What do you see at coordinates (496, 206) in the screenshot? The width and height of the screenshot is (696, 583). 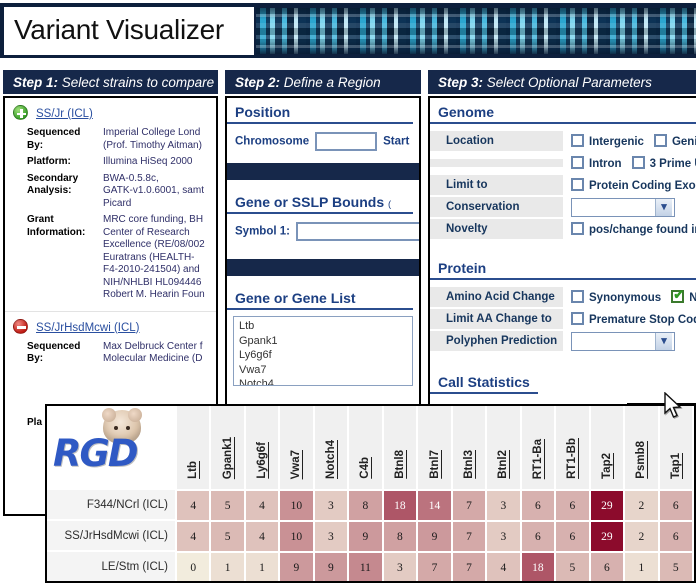 I see `genome-conservation-label: Conservation` at bounding box center [496, 206].